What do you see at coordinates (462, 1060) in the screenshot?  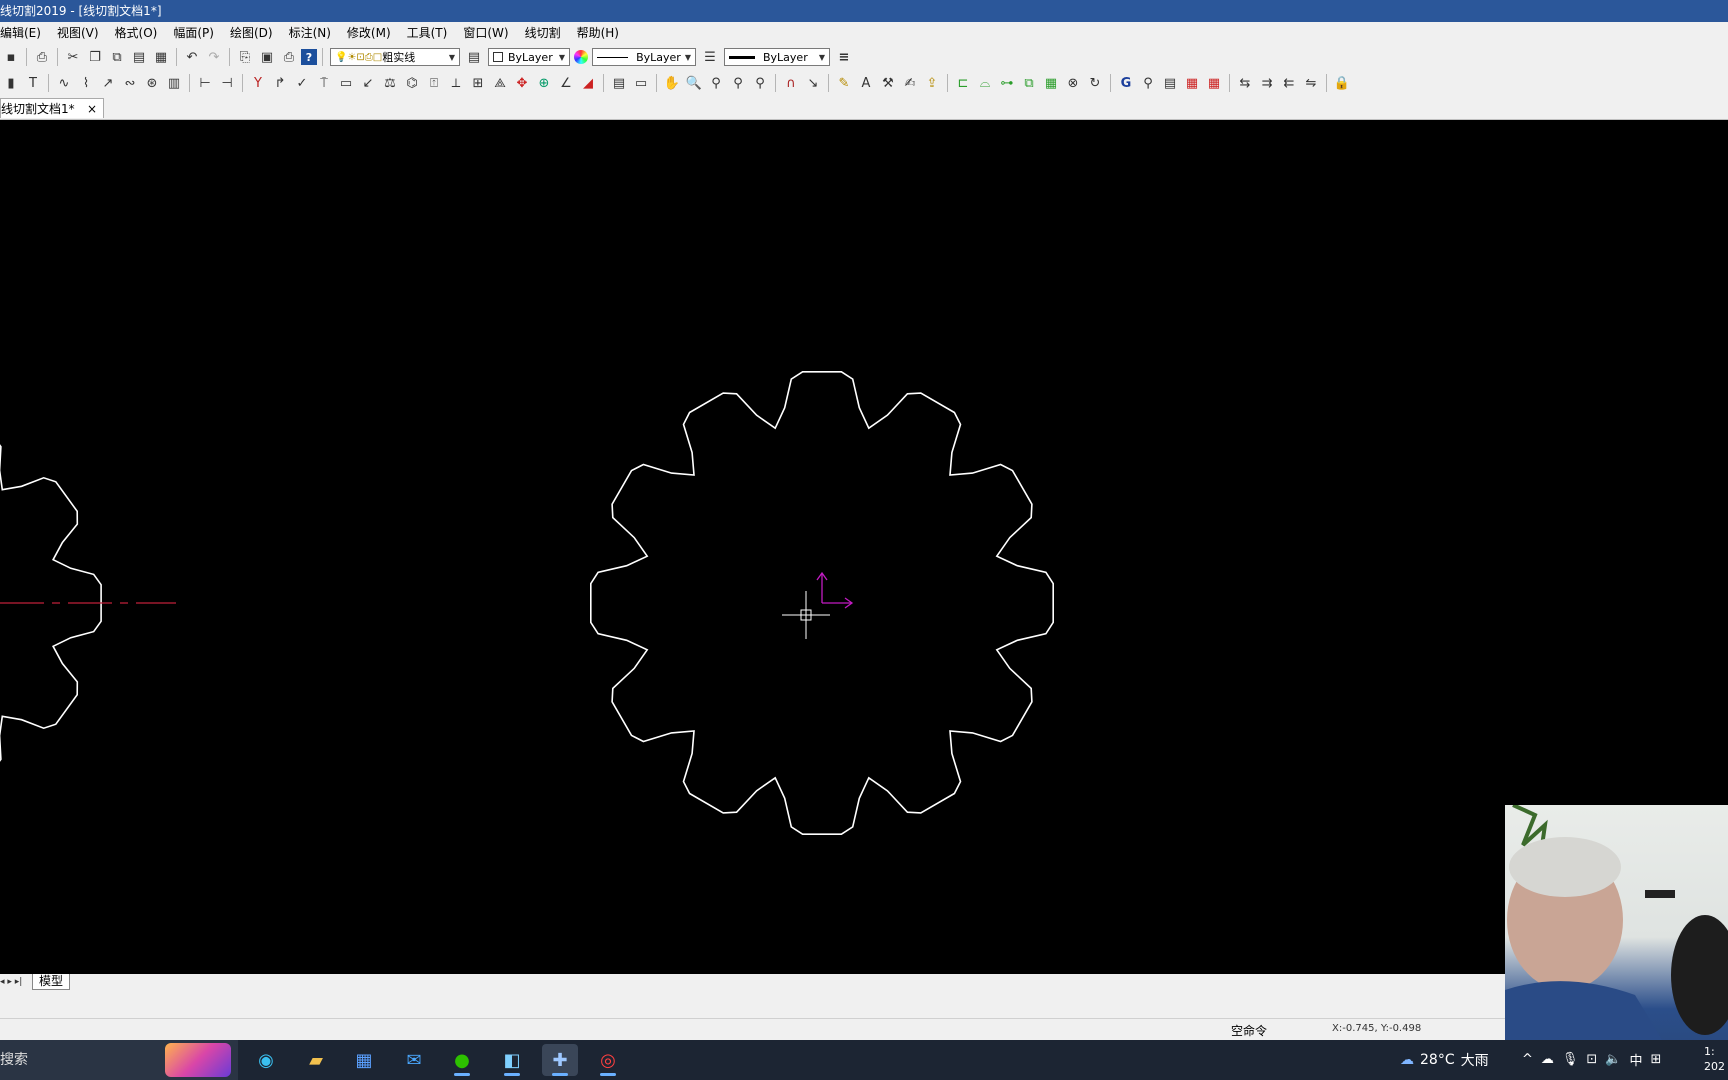 I see `wechat-icon: ●` at bounding box center [462, 1060].